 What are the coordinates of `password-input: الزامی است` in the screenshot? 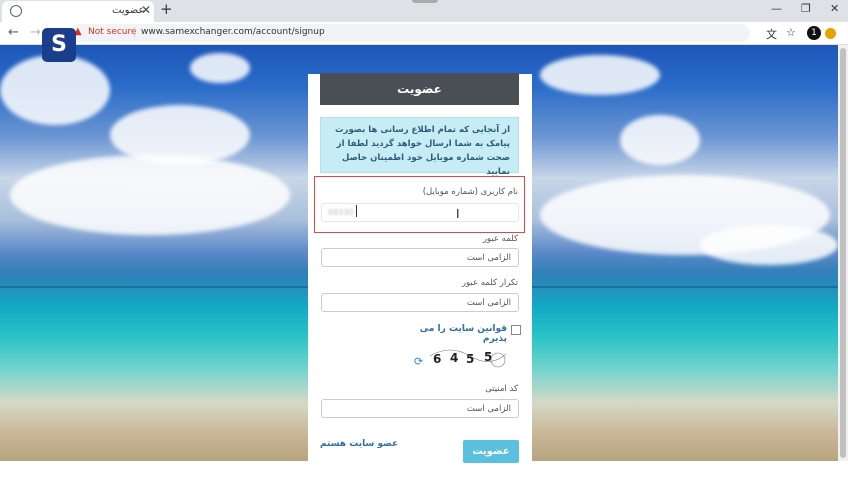 It's located at (420, 257).